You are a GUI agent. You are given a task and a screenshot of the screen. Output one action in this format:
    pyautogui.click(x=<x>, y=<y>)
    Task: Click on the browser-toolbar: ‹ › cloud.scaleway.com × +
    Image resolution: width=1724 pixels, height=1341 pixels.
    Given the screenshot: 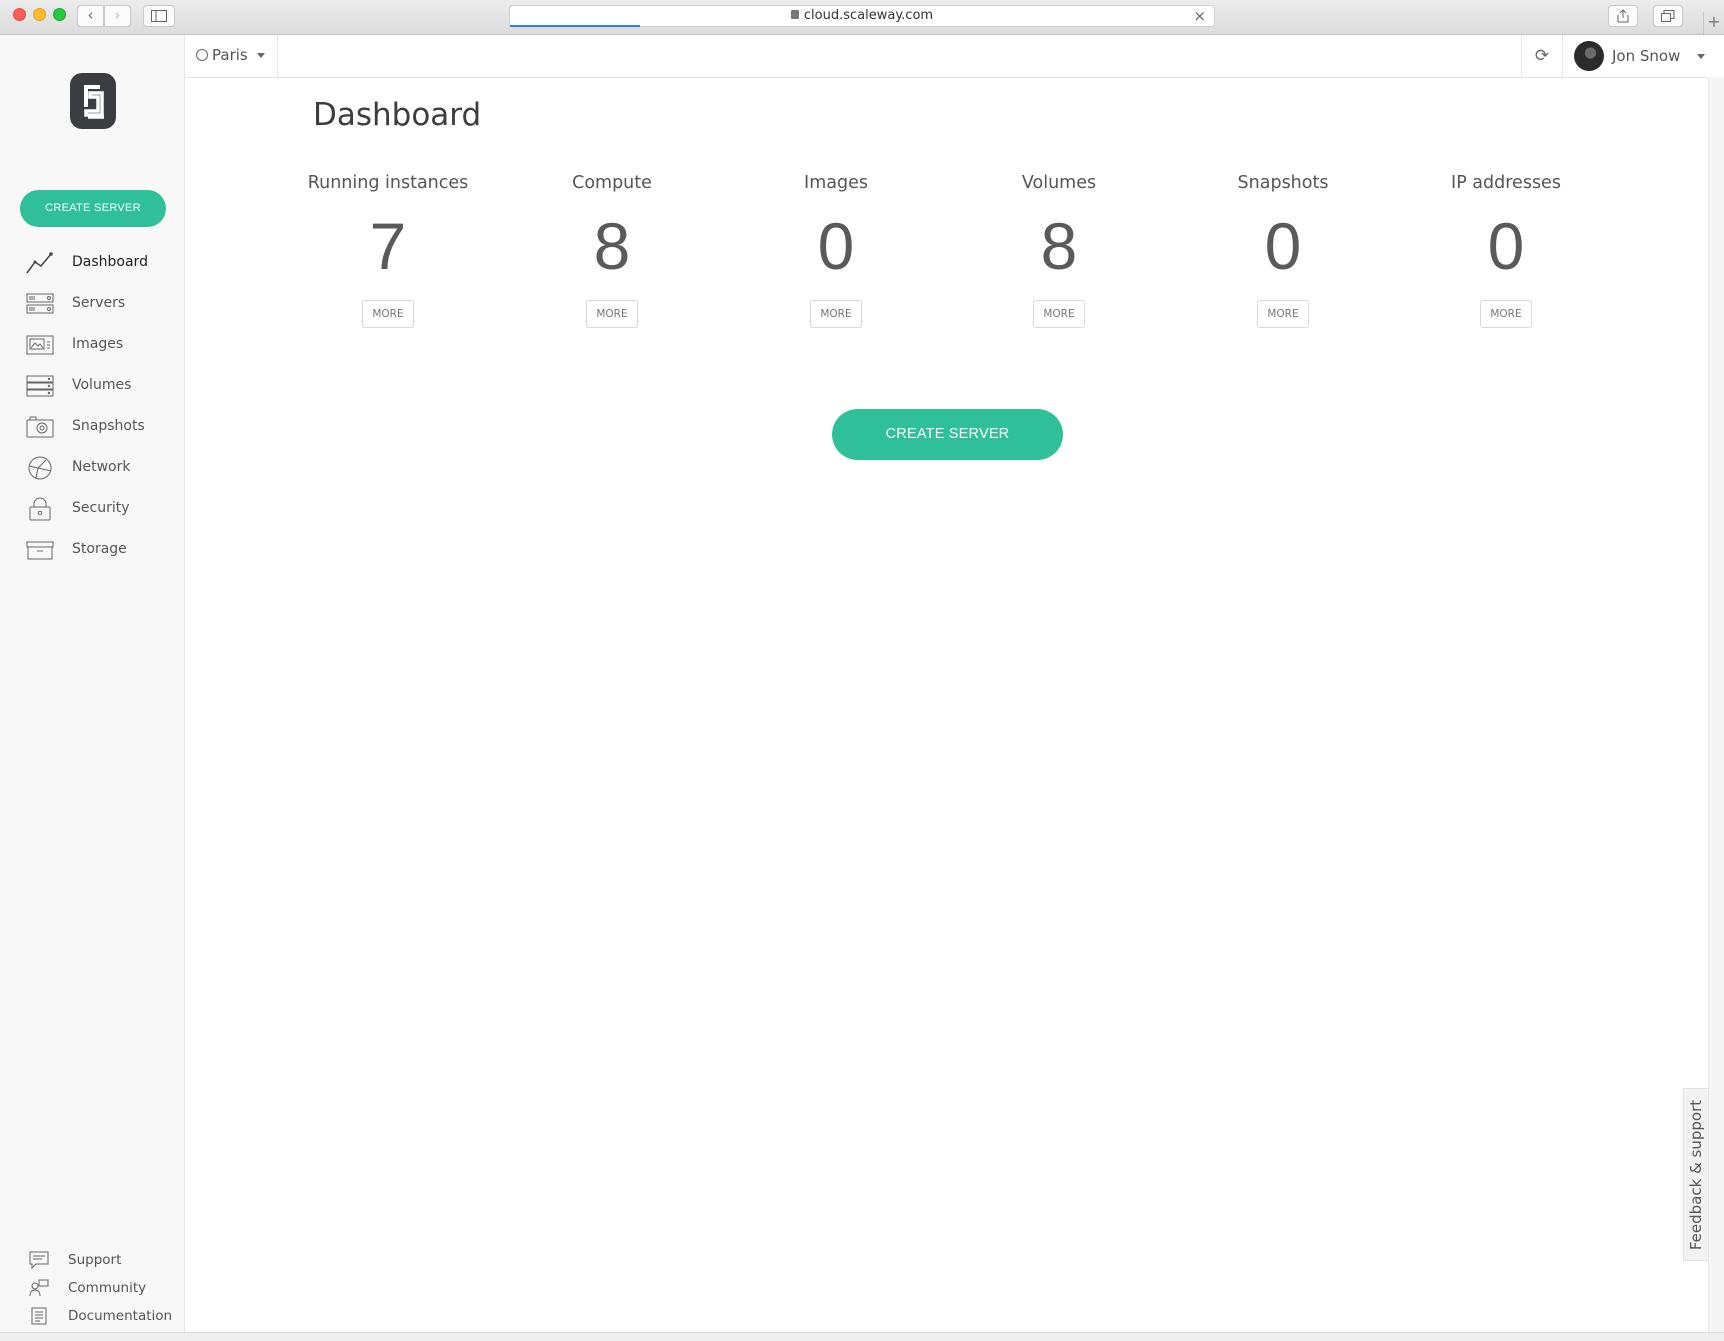 What is the action you would take?
    pyautogui.click(x=862, y=17)
    